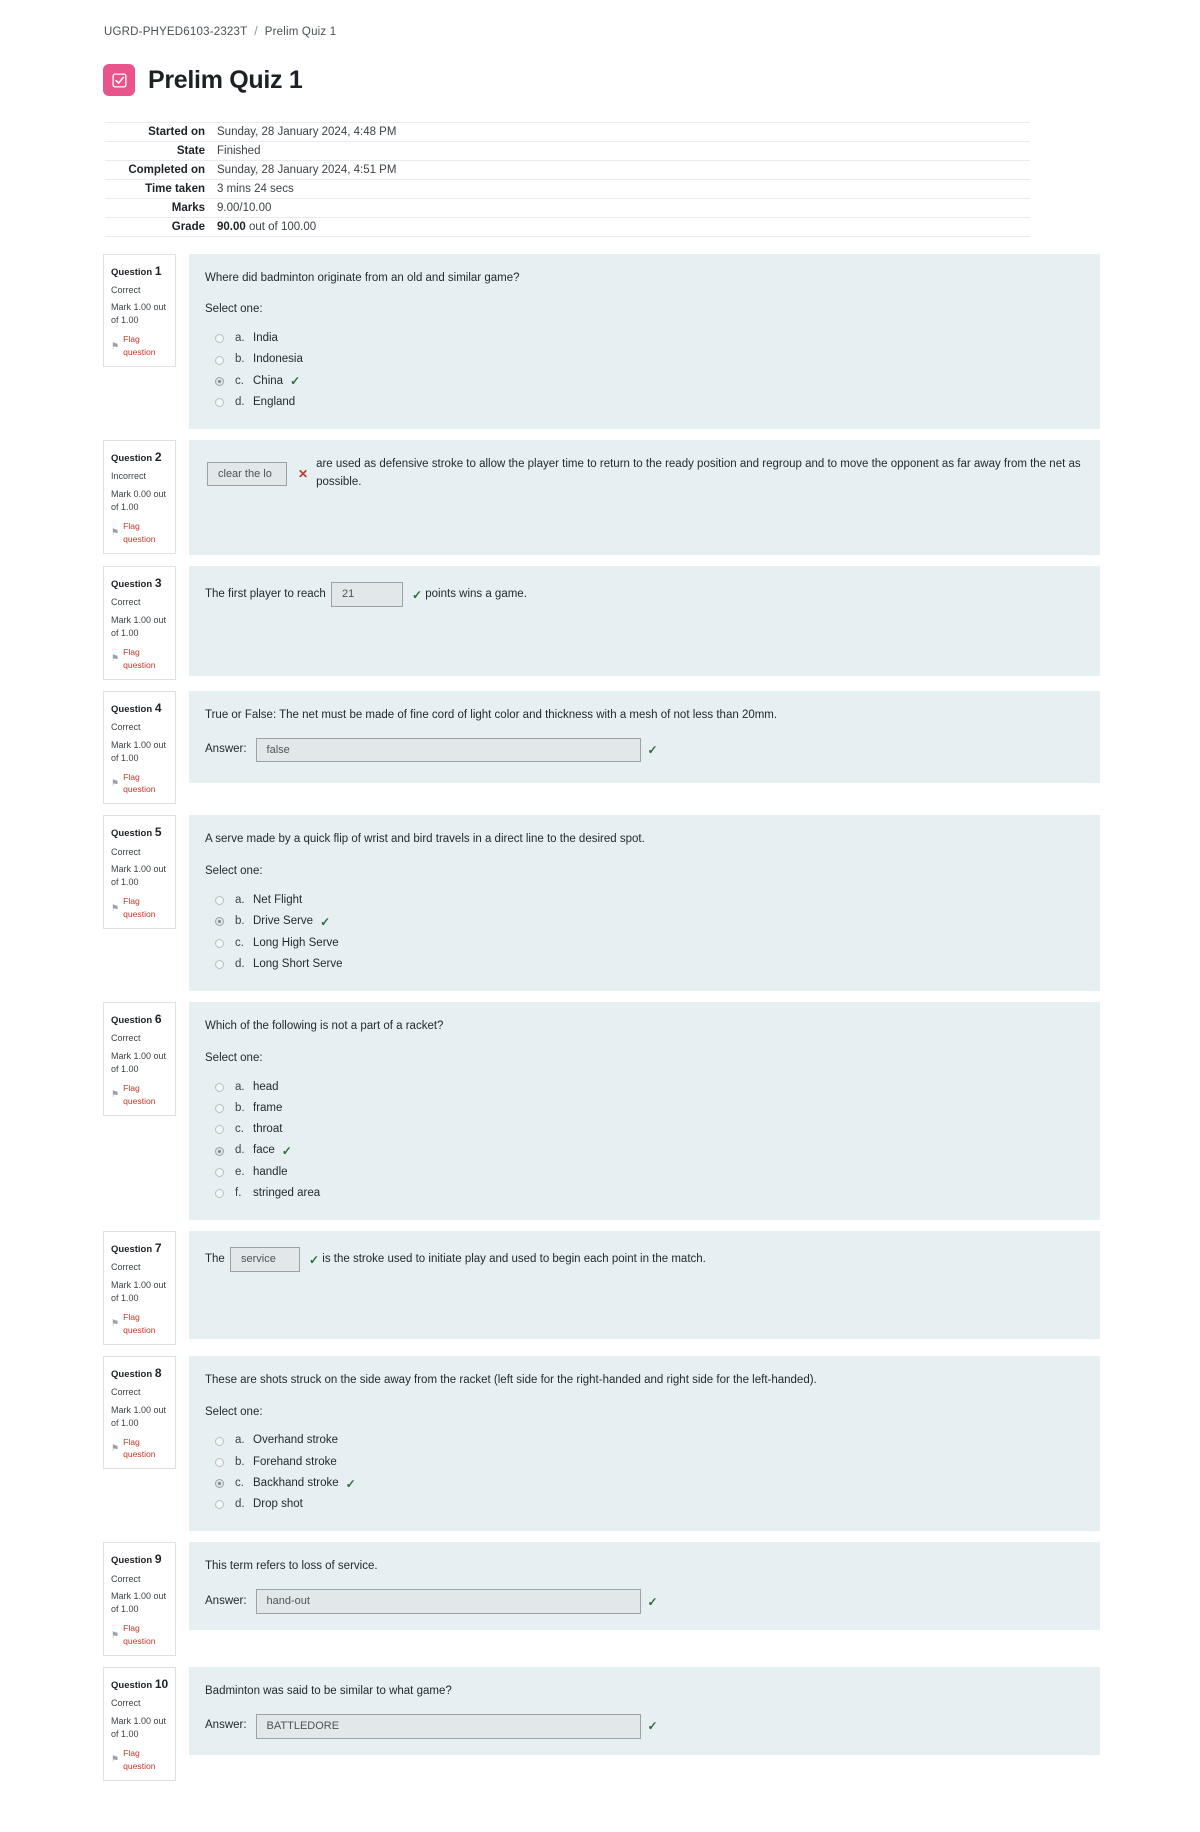 Image resolution: width=1200 pixels, height=1832 pixels. I want to click on answer-option: a. India, so click(643, 338).